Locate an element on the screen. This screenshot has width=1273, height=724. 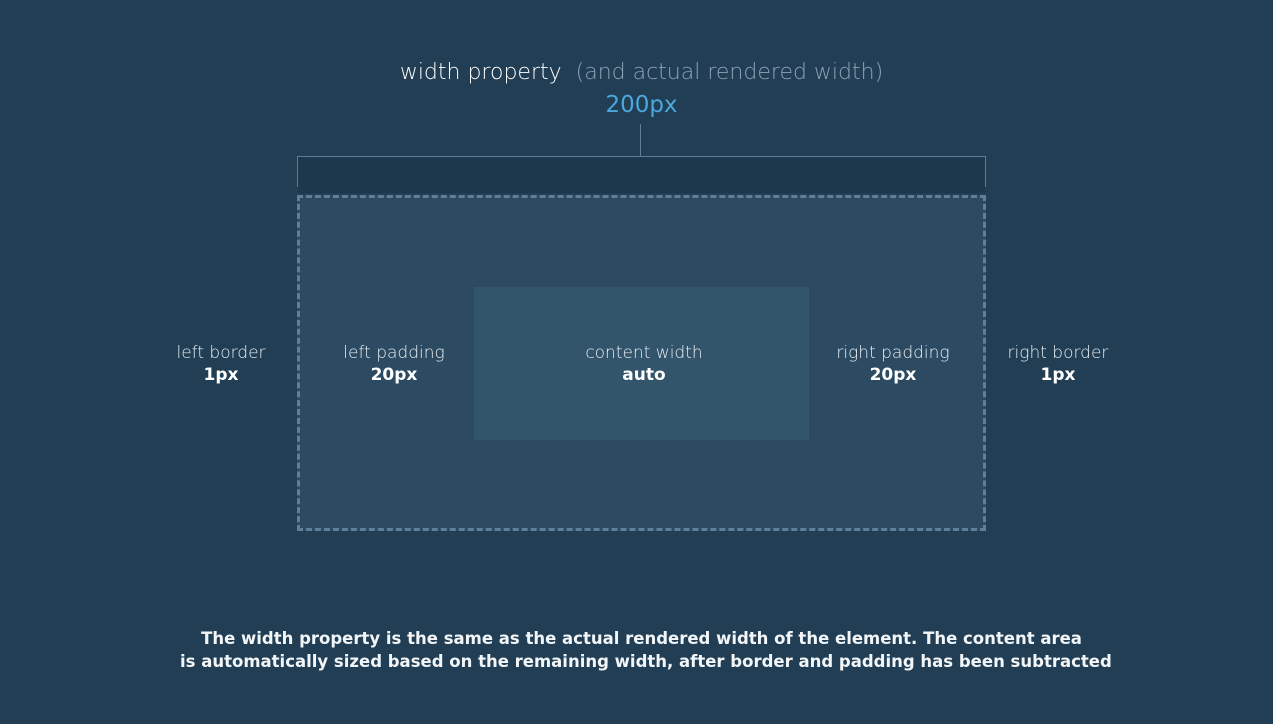
right-border-label: right border 1px is located at coordinates (1058, 364).